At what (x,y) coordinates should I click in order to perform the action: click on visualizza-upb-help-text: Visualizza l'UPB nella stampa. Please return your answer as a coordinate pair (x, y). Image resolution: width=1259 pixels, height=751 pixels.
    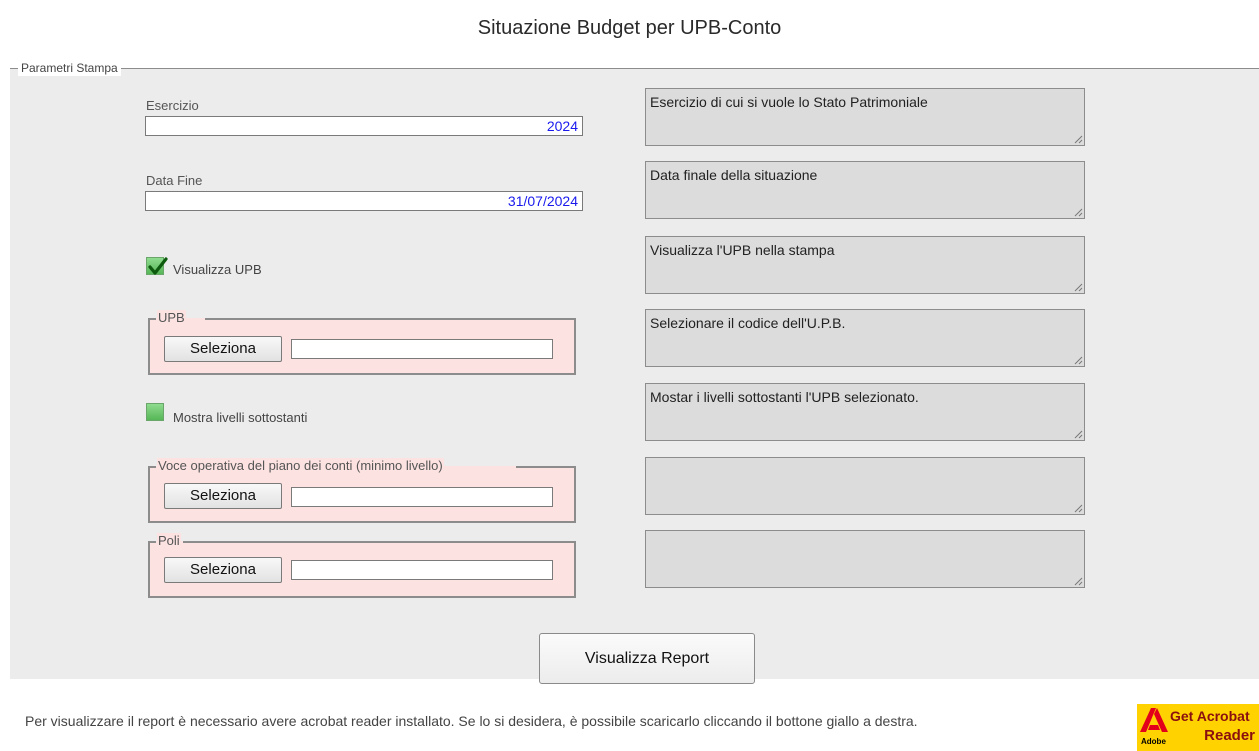
    Looking at the image, I should click on (742, 250).